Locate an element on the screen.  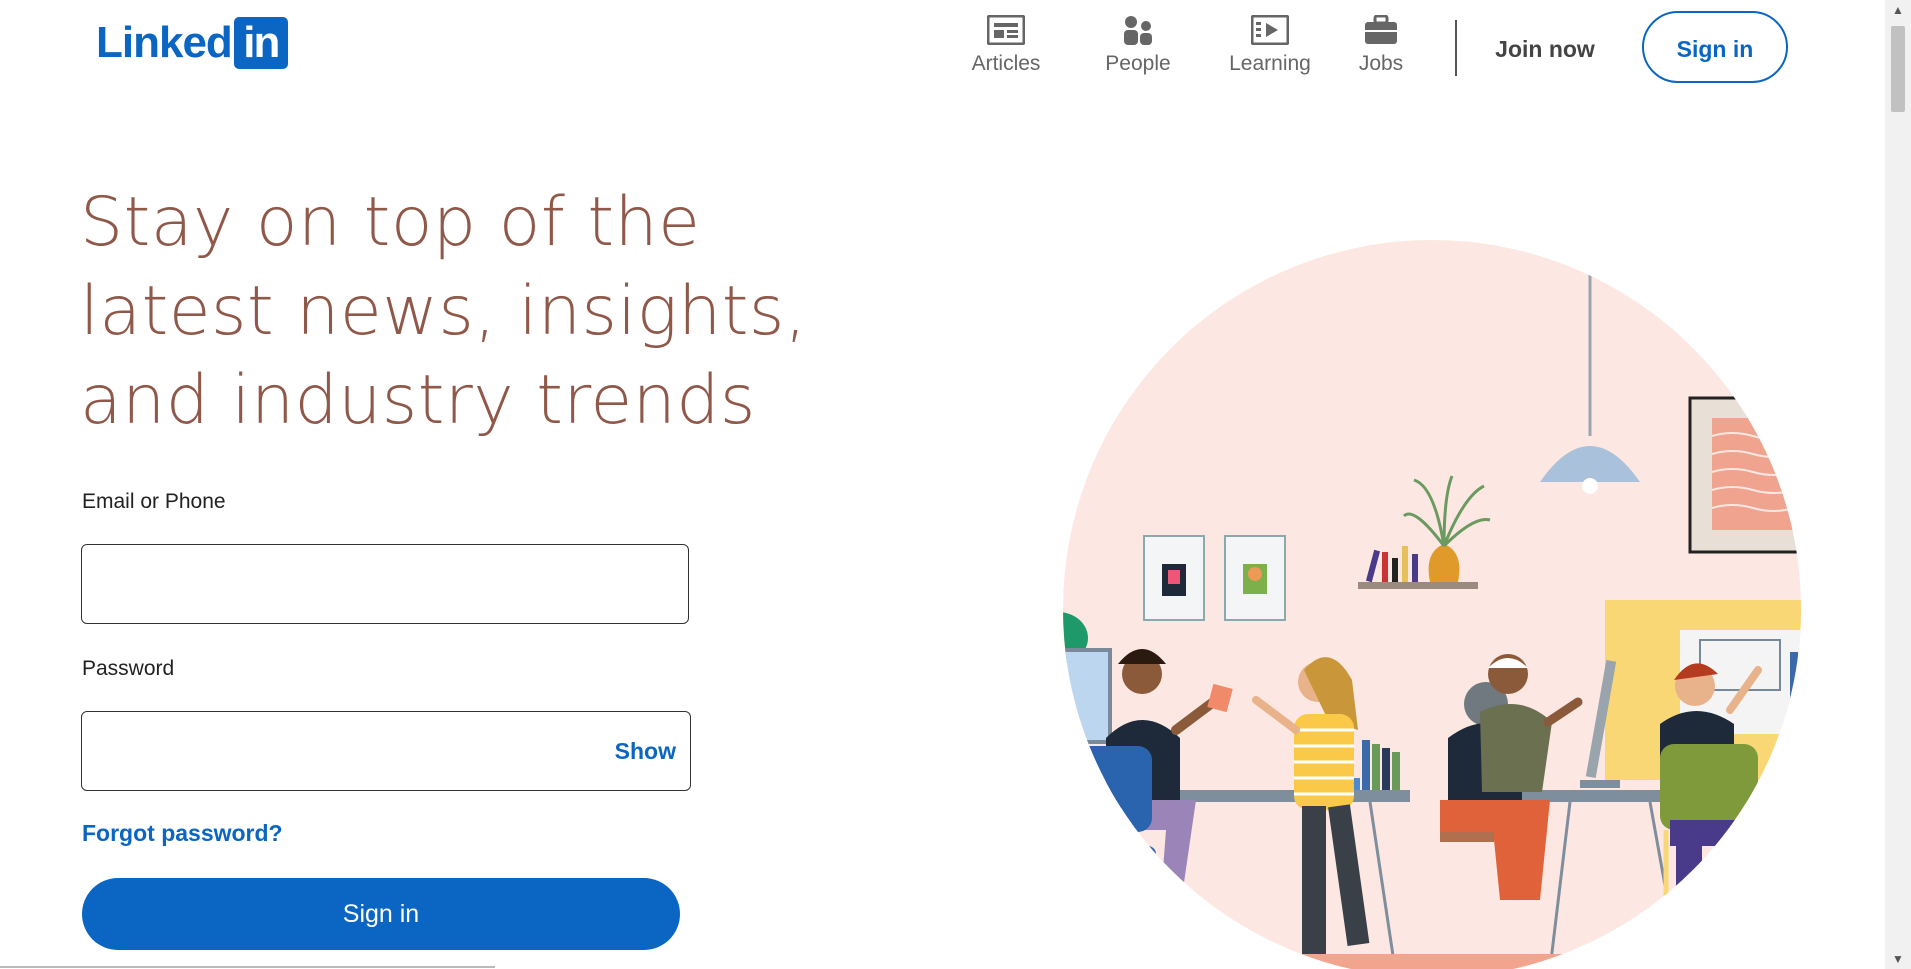
scrollbar-thumb is located at coordinates (1898, 69).